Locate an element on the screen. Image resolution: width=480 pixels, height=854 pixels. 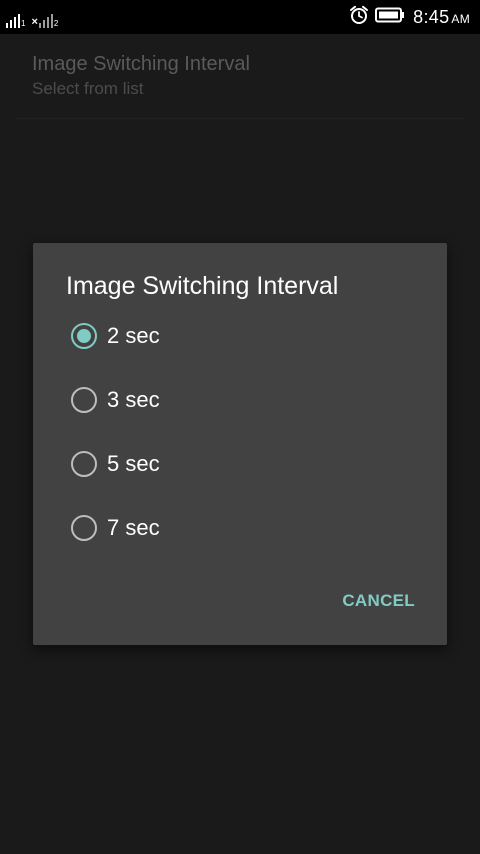
option-5-sec: 5 sec is located at coordinates (115, 464).